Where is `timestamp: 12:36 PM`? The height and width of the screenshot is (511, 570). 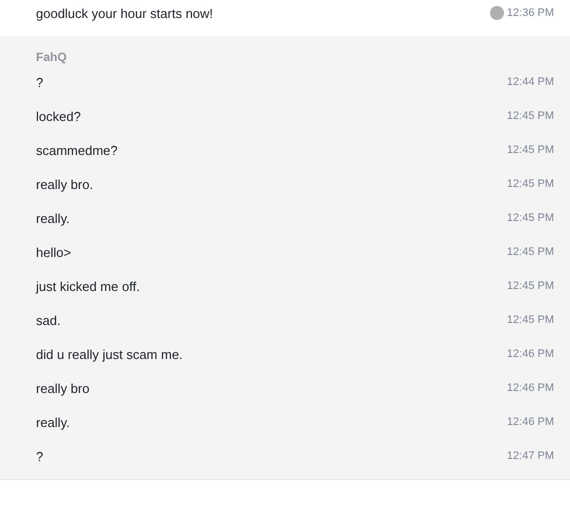
timestamp: 12:36 PM is located at coordinates (530, 13).